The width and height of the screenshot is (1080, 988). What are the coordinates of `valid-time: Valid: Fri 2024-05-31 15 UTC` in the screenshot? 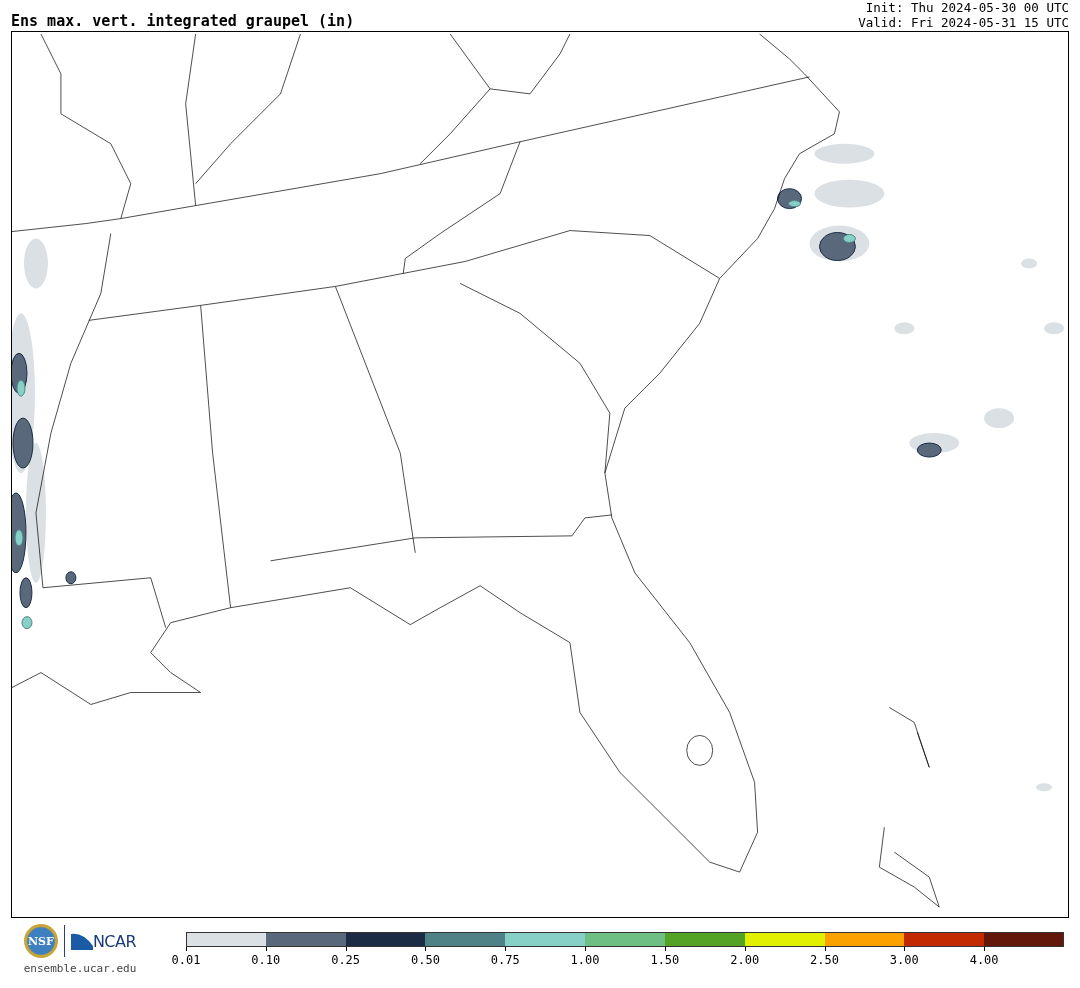 It's located at (963, 22).